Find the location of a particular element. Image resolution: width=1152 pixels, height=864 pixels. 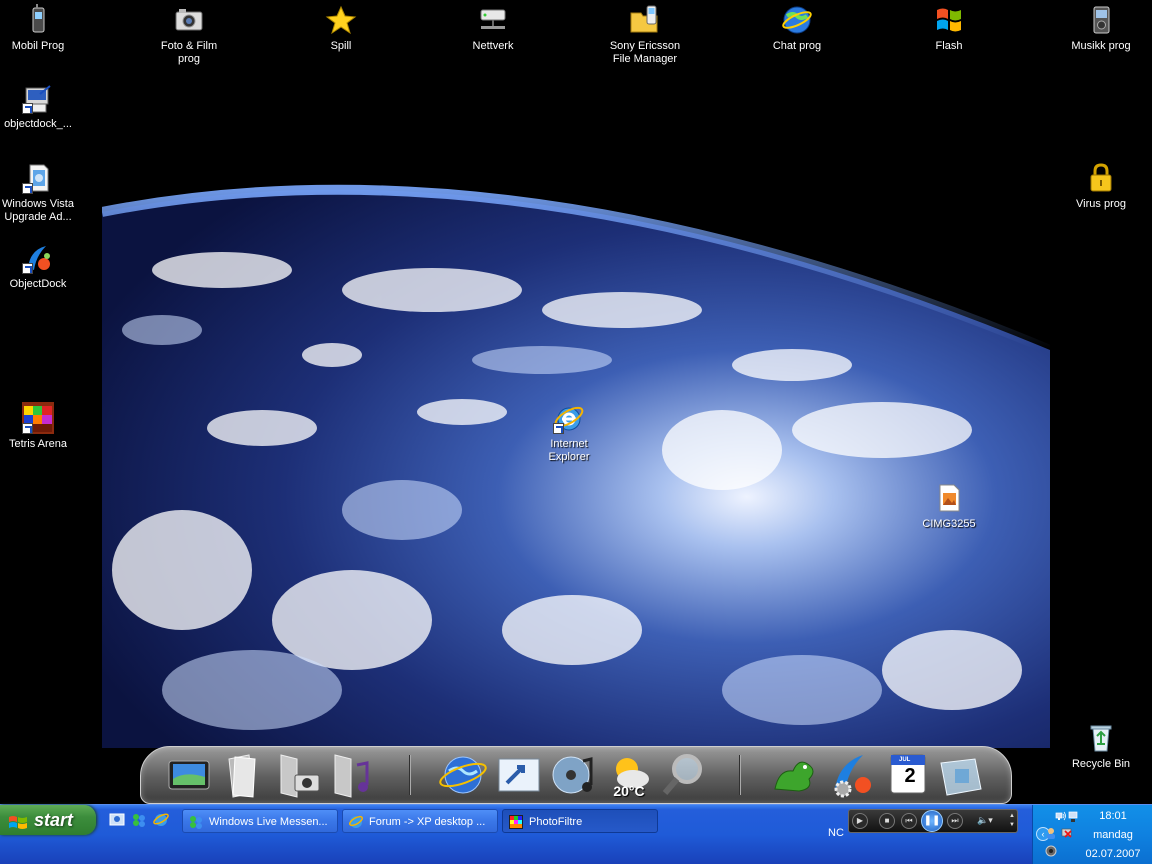

desktop-icon-flash: Flash is located at coordinates (949, 28).